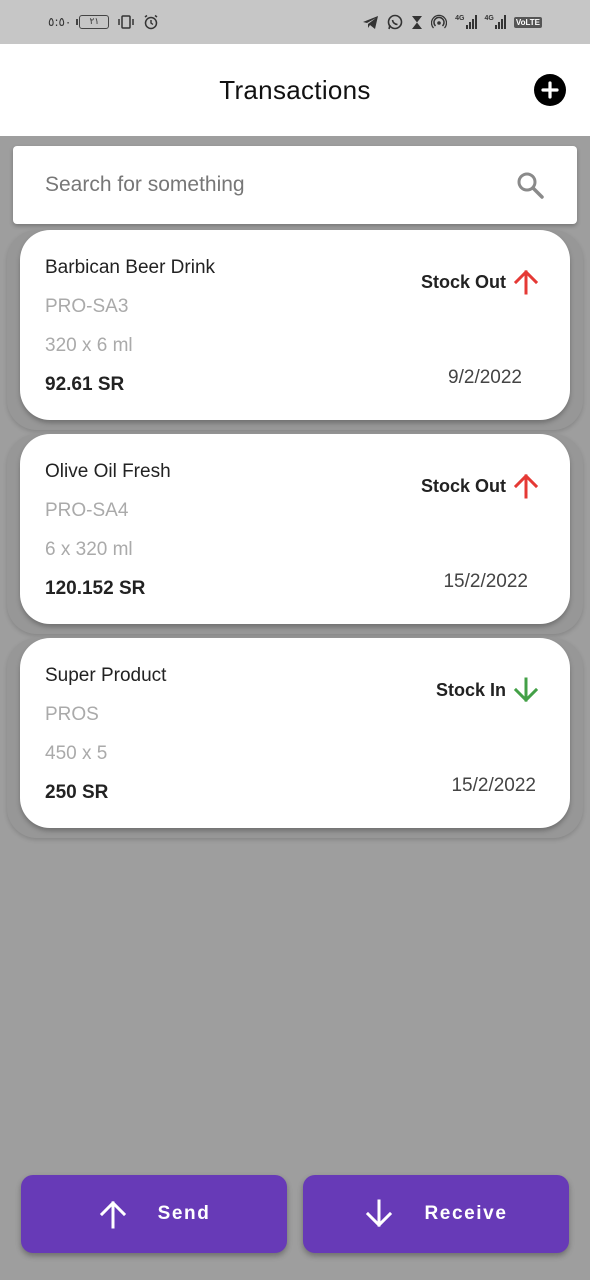 Image resolution: width=590 pixels, height=1280 pixels. Describe the element at coordinates (460, 18) in the screenshot. I see `network-1-label: 4G` at that location.